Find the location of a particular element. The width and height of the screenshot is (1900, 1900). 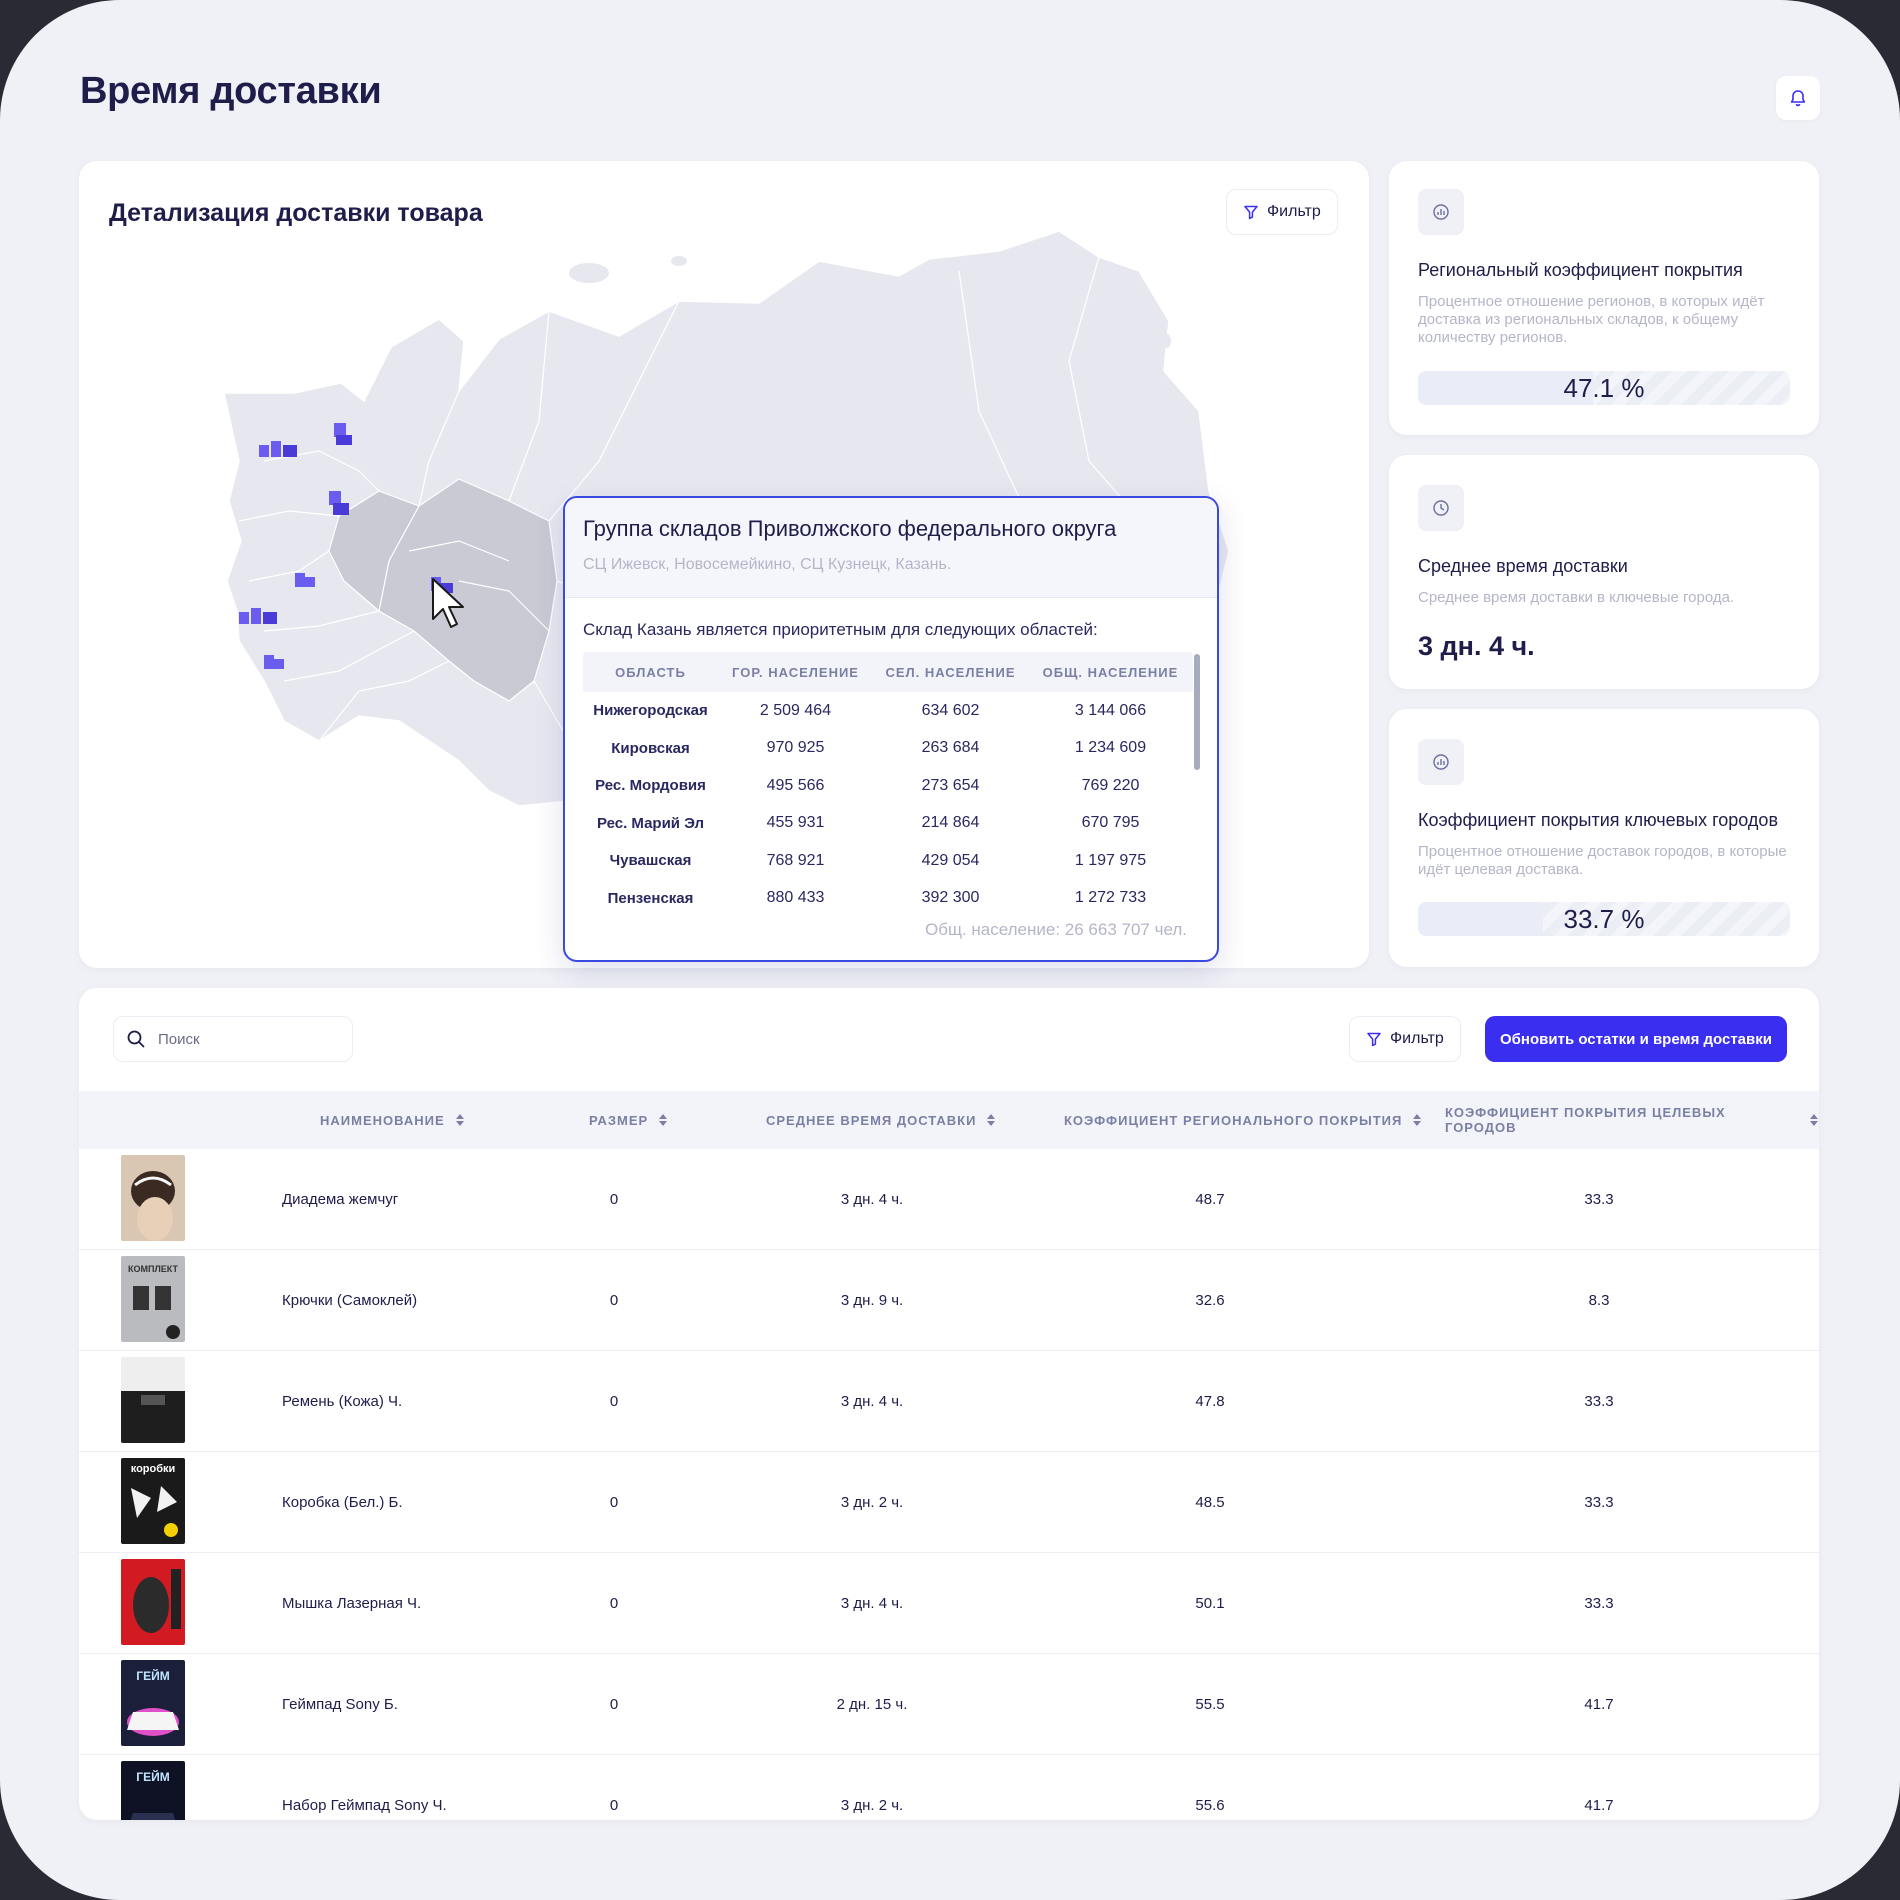

map-filter-button: Фильтр is located at coordinates (1282, 212).